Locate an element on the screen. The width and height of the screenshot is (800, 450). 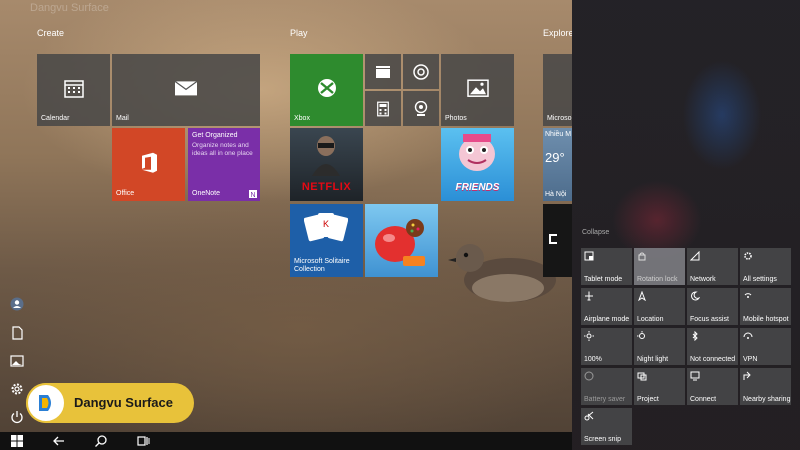
windows-start-icon is located at coordinates (17, 441).